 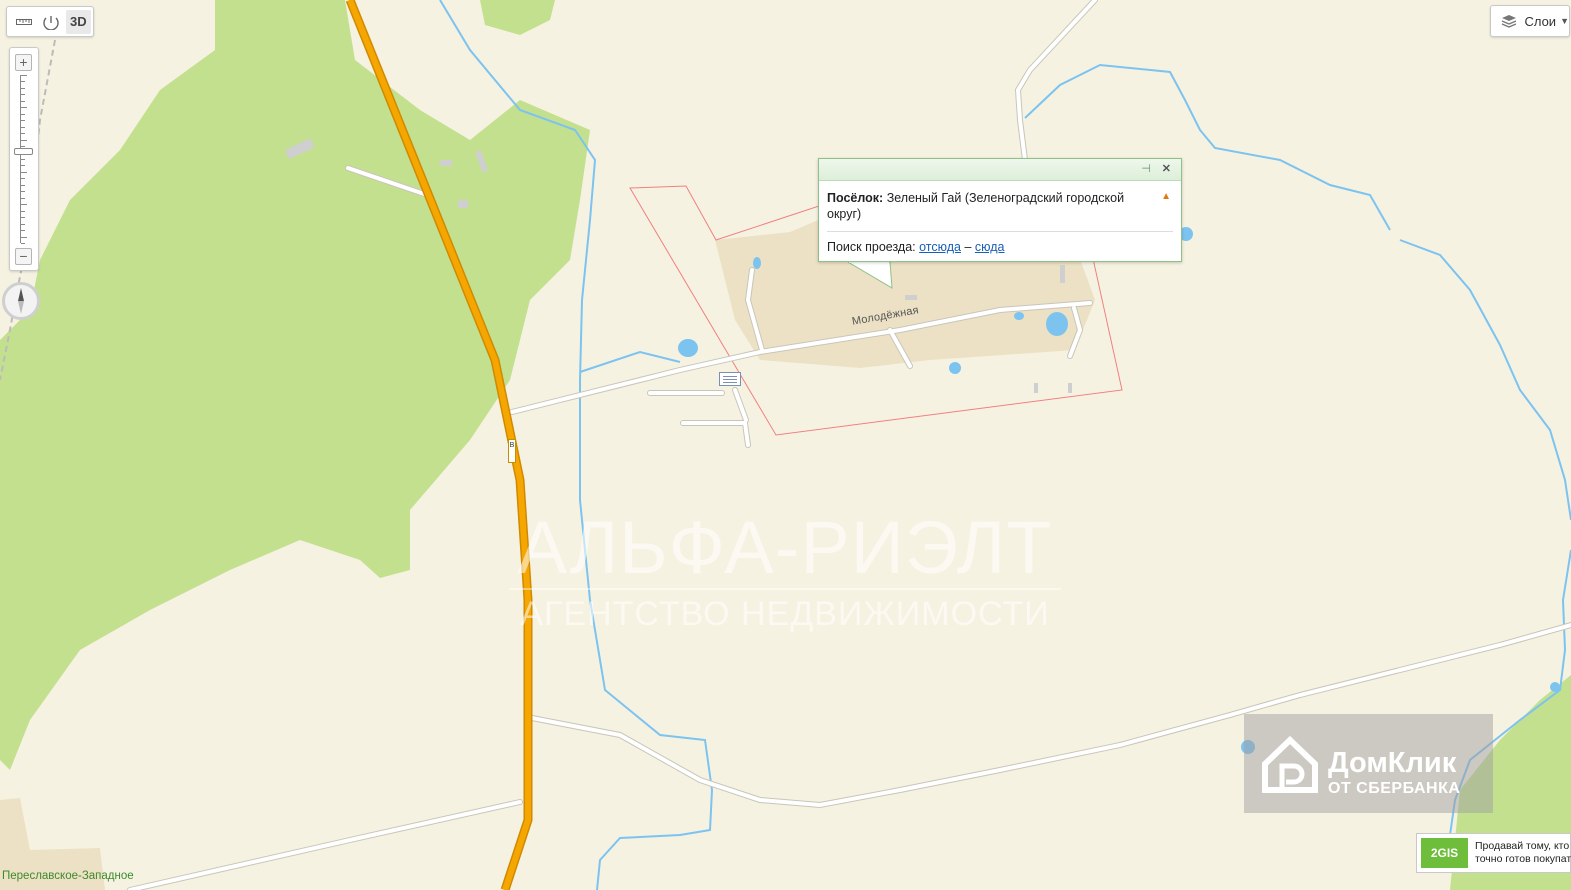 What do you see at coordinates (23, 62) in the screenshot?
I see `zoom-in-button: +` at bounding box center [23, 62].